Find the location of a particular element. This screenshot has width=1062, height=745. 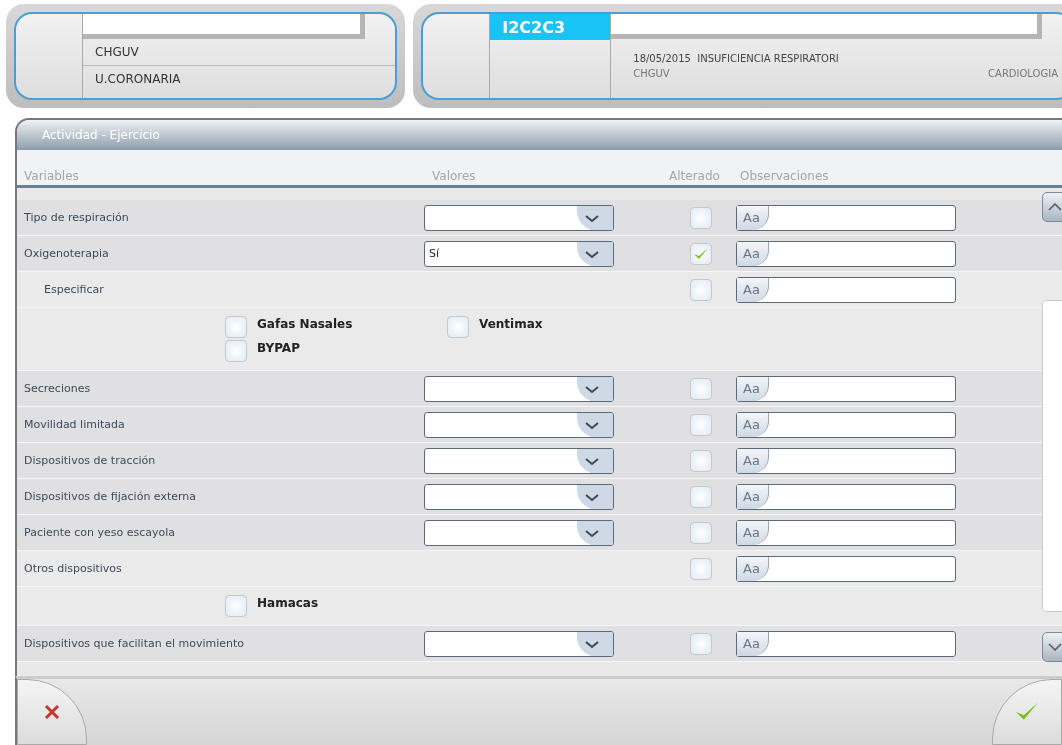

column-header: Observaciones is located at coordinates (784, 177).